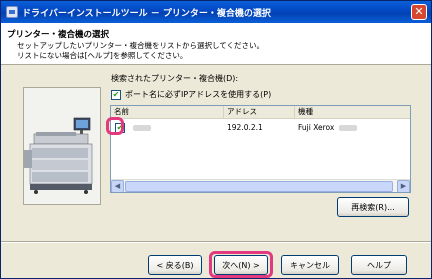  What do you see at coordinates (175, 78) in the screenshot?
I see `found-printers-label: 検索されたプリンター・複合機(D):` at bounding box center [175, 78].